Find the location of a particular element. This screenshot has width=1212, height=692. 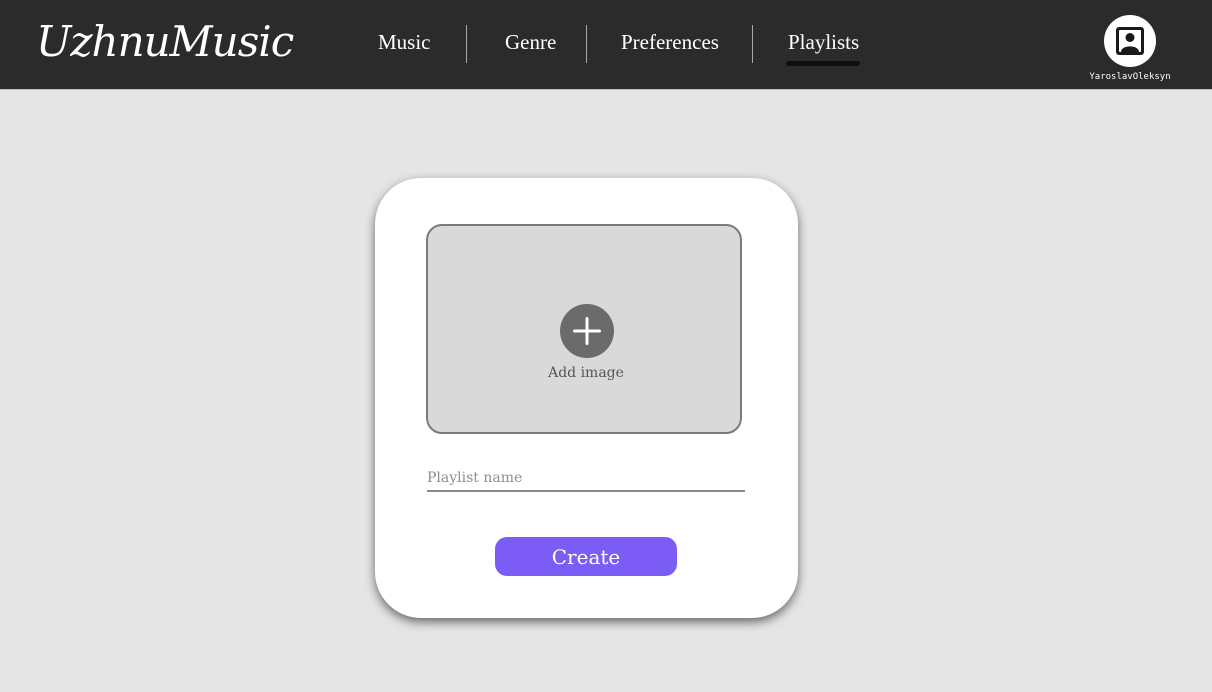

user-avatar is located at coordinates (1130, 41).